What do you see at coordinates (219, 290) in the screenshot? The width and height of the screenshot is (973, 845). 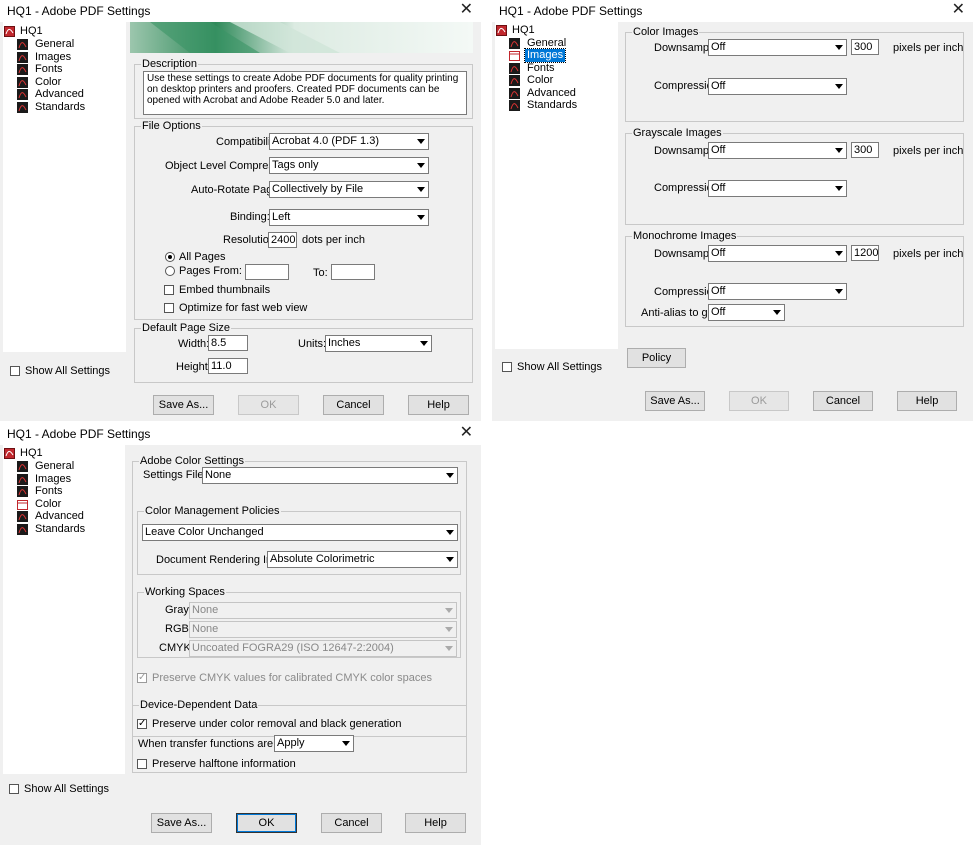 I see `embed-thumbnails-checkbox: Embed thumbnails` at bounding box center [219, 290].